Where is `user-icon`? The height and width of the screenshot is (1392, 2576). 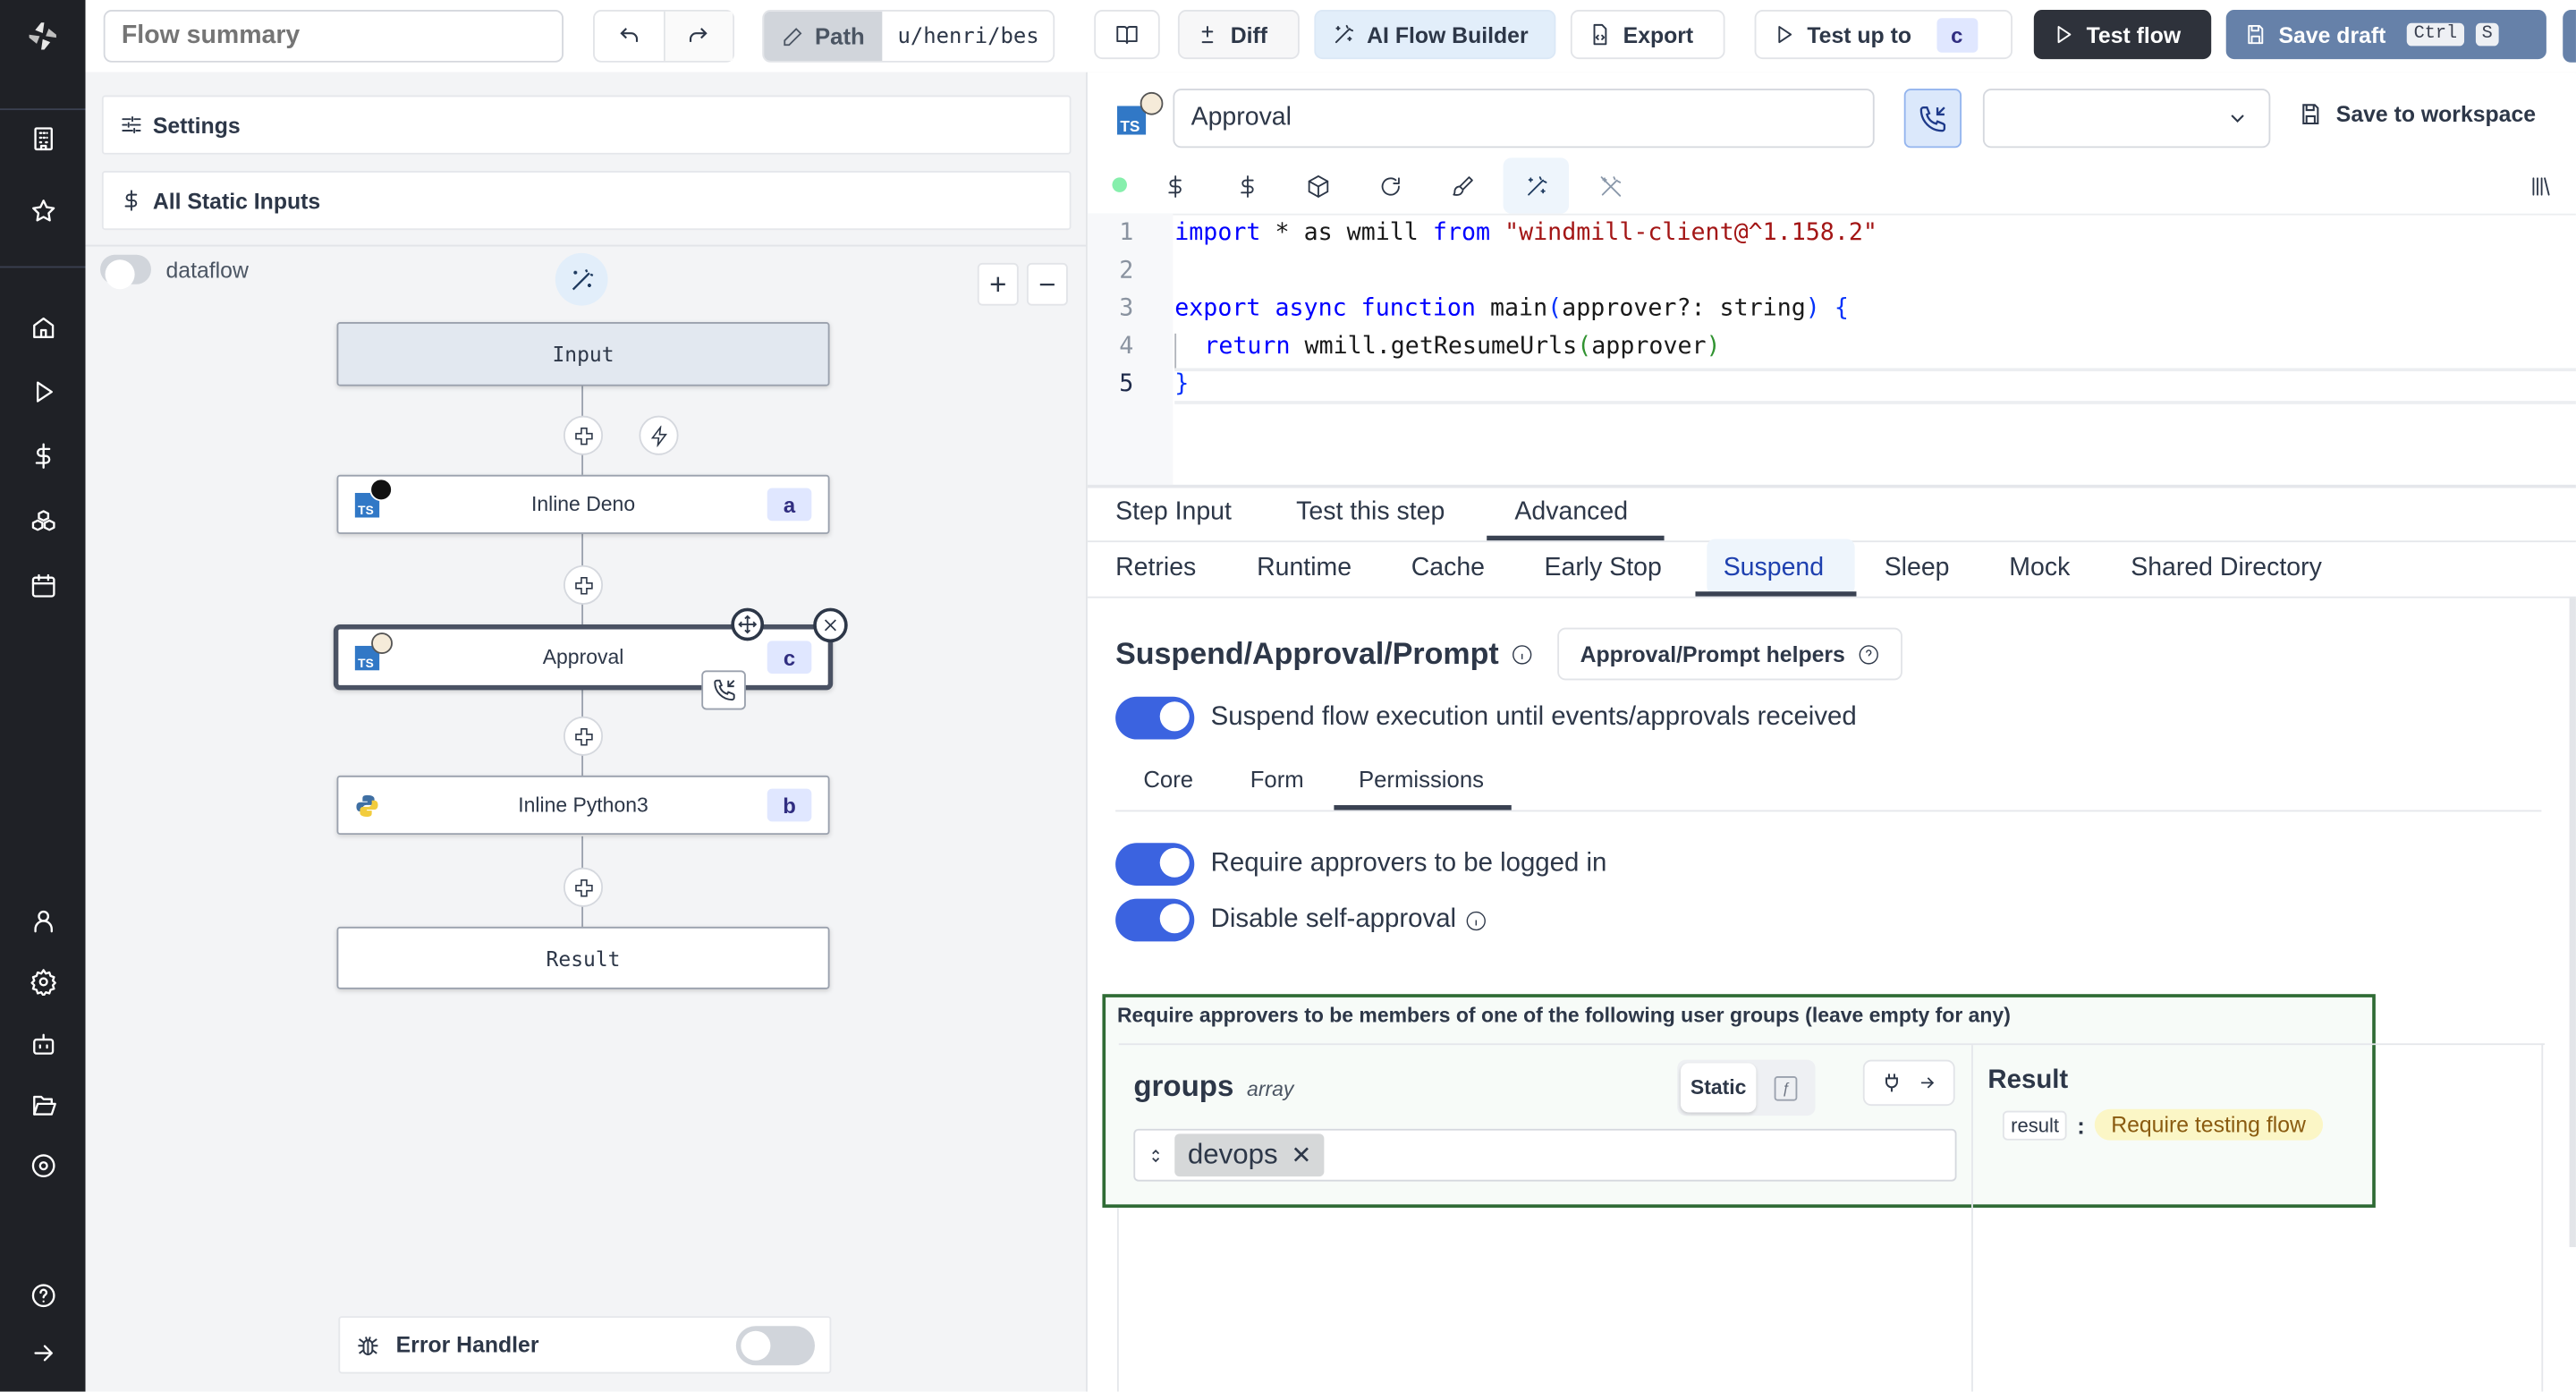
user-icon is located at coordinates (43, 920).